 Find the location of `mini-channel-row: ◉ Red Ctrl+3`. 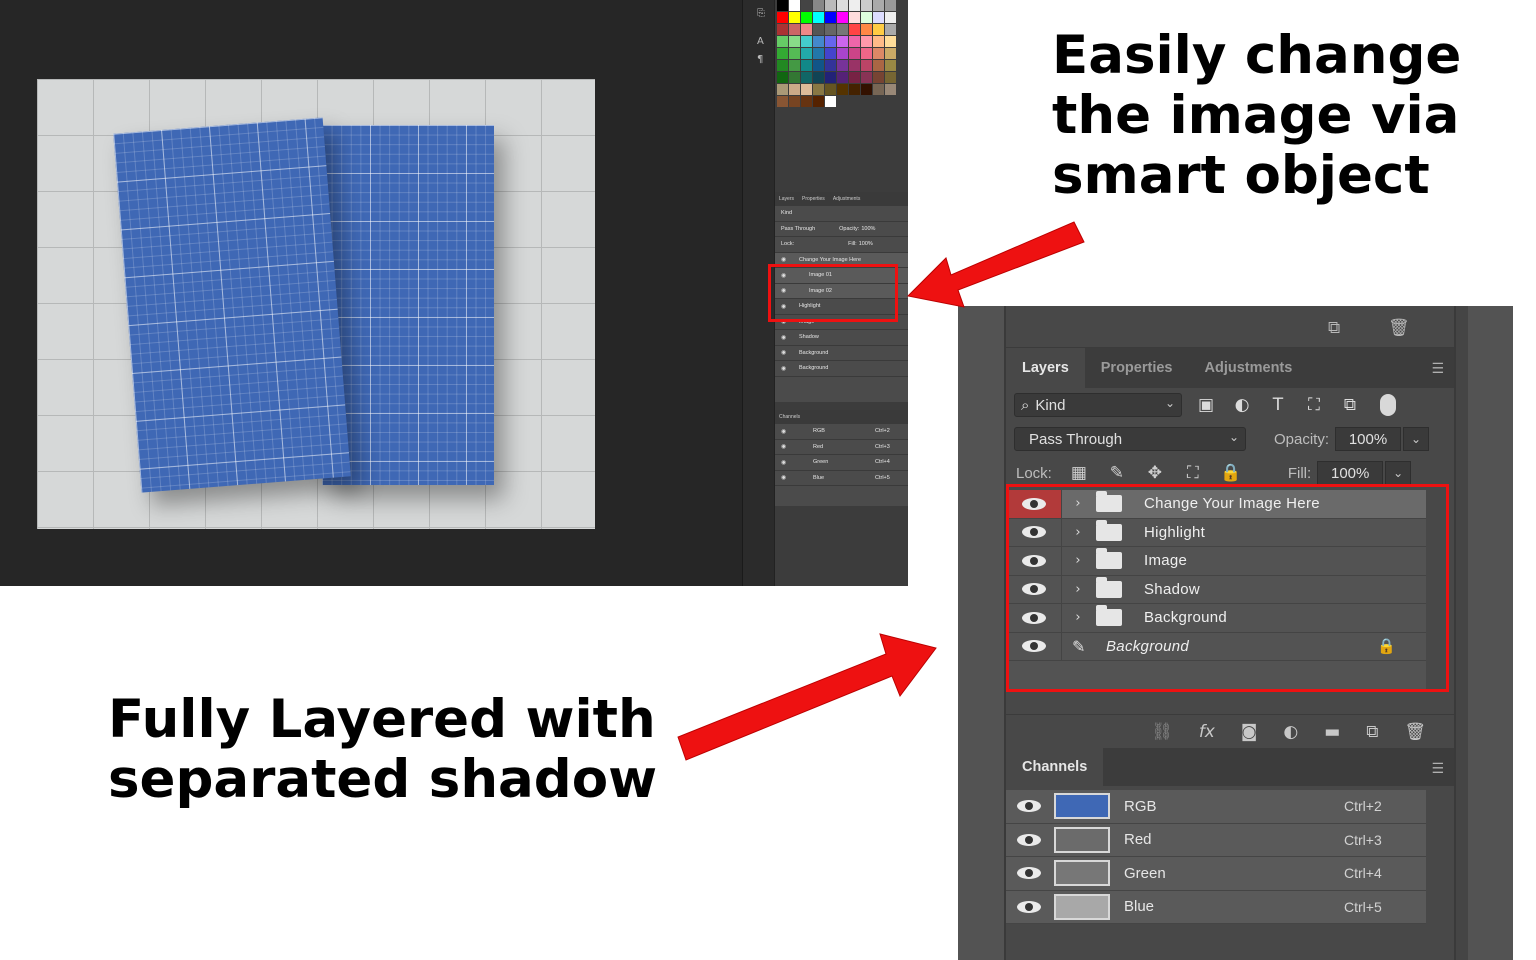

mini-channel-row: ◉ Red Ctrl+3 is located at coordinates (841, 447).